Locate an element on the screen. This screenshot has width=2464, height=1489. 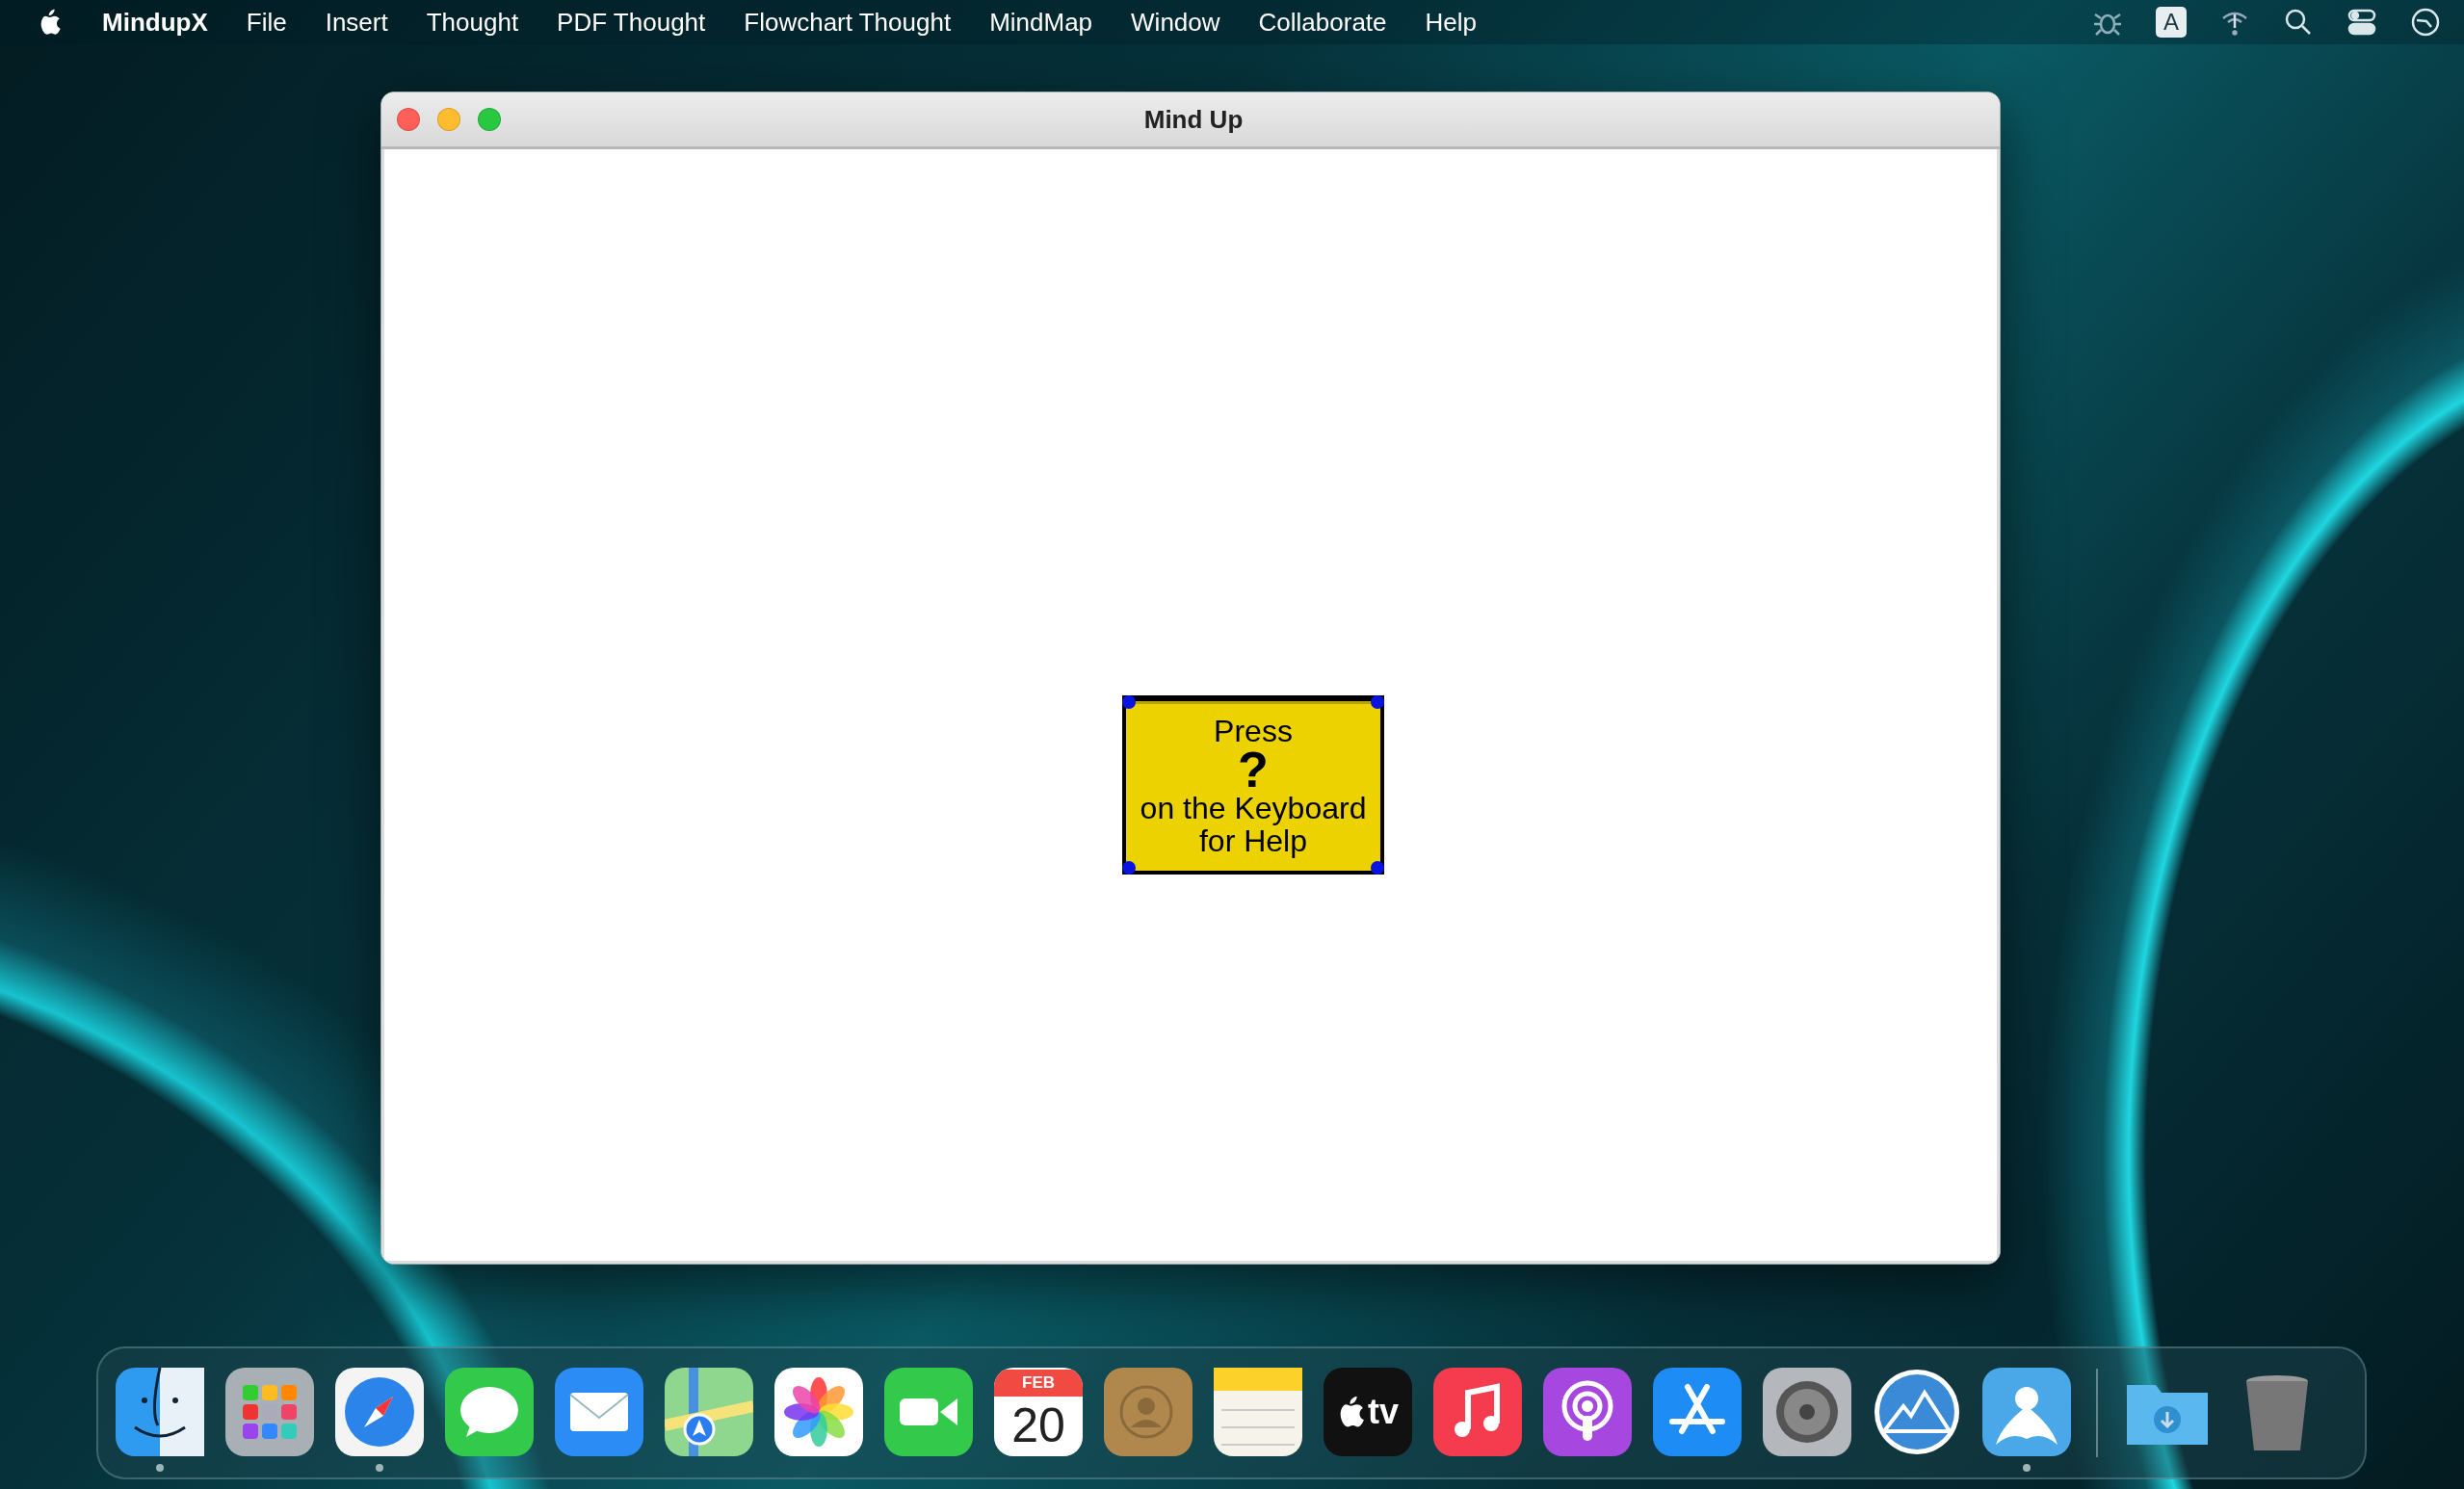
window-title: Mind Up is located at coordinates (1193, 119).